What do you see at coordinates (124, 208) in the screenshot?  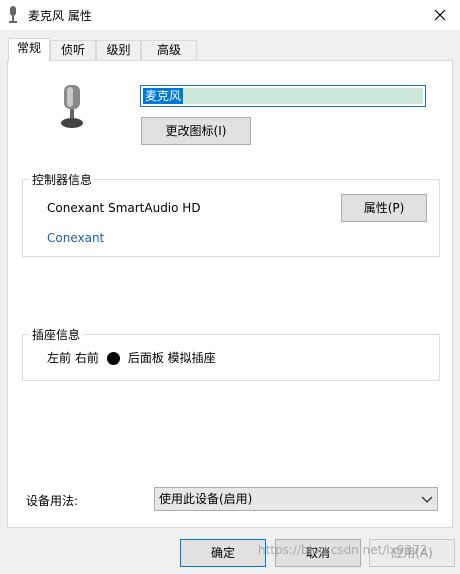 I see `controller-name: Conexant SmartAudio HD` at bounding box center [124, 208].